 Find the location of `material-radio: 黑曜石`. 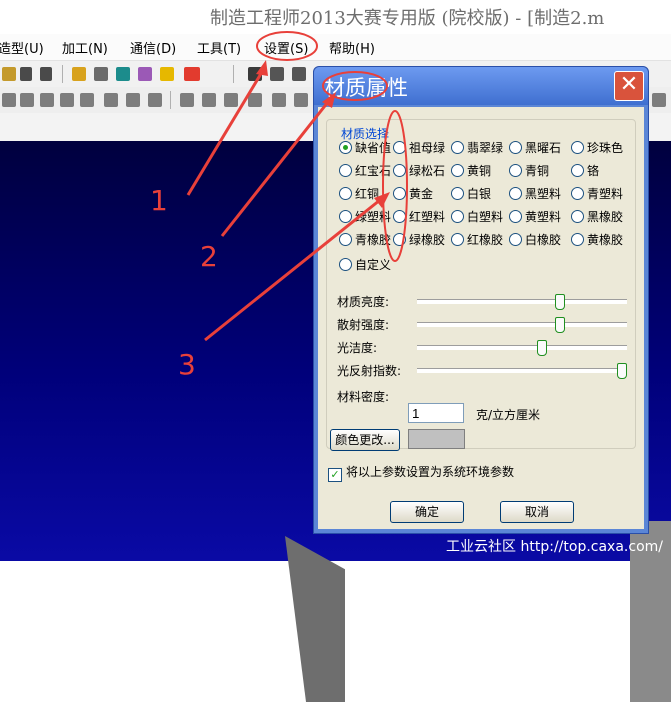

material-radio: 黑曜石 is located at coordinates (535, 148).